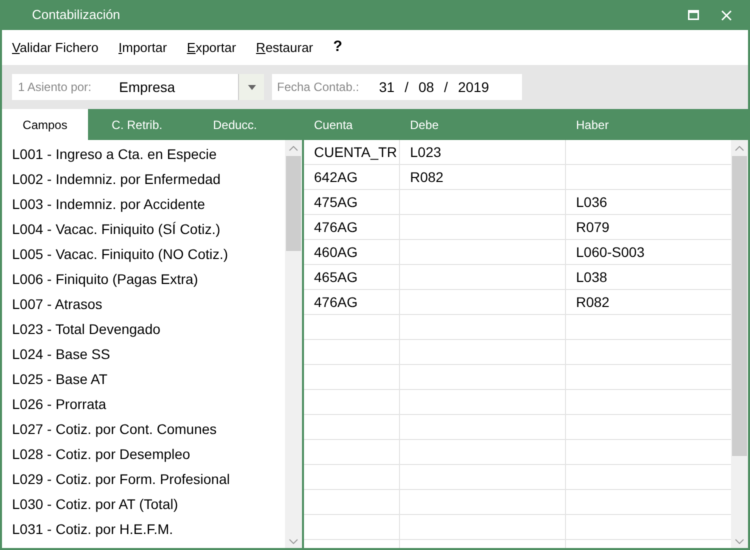 This screenshot has height=550, width=750. Describe the element at coordinates (252, 87) in the screenshot. I see `dropdown-caret-icon` at that location.